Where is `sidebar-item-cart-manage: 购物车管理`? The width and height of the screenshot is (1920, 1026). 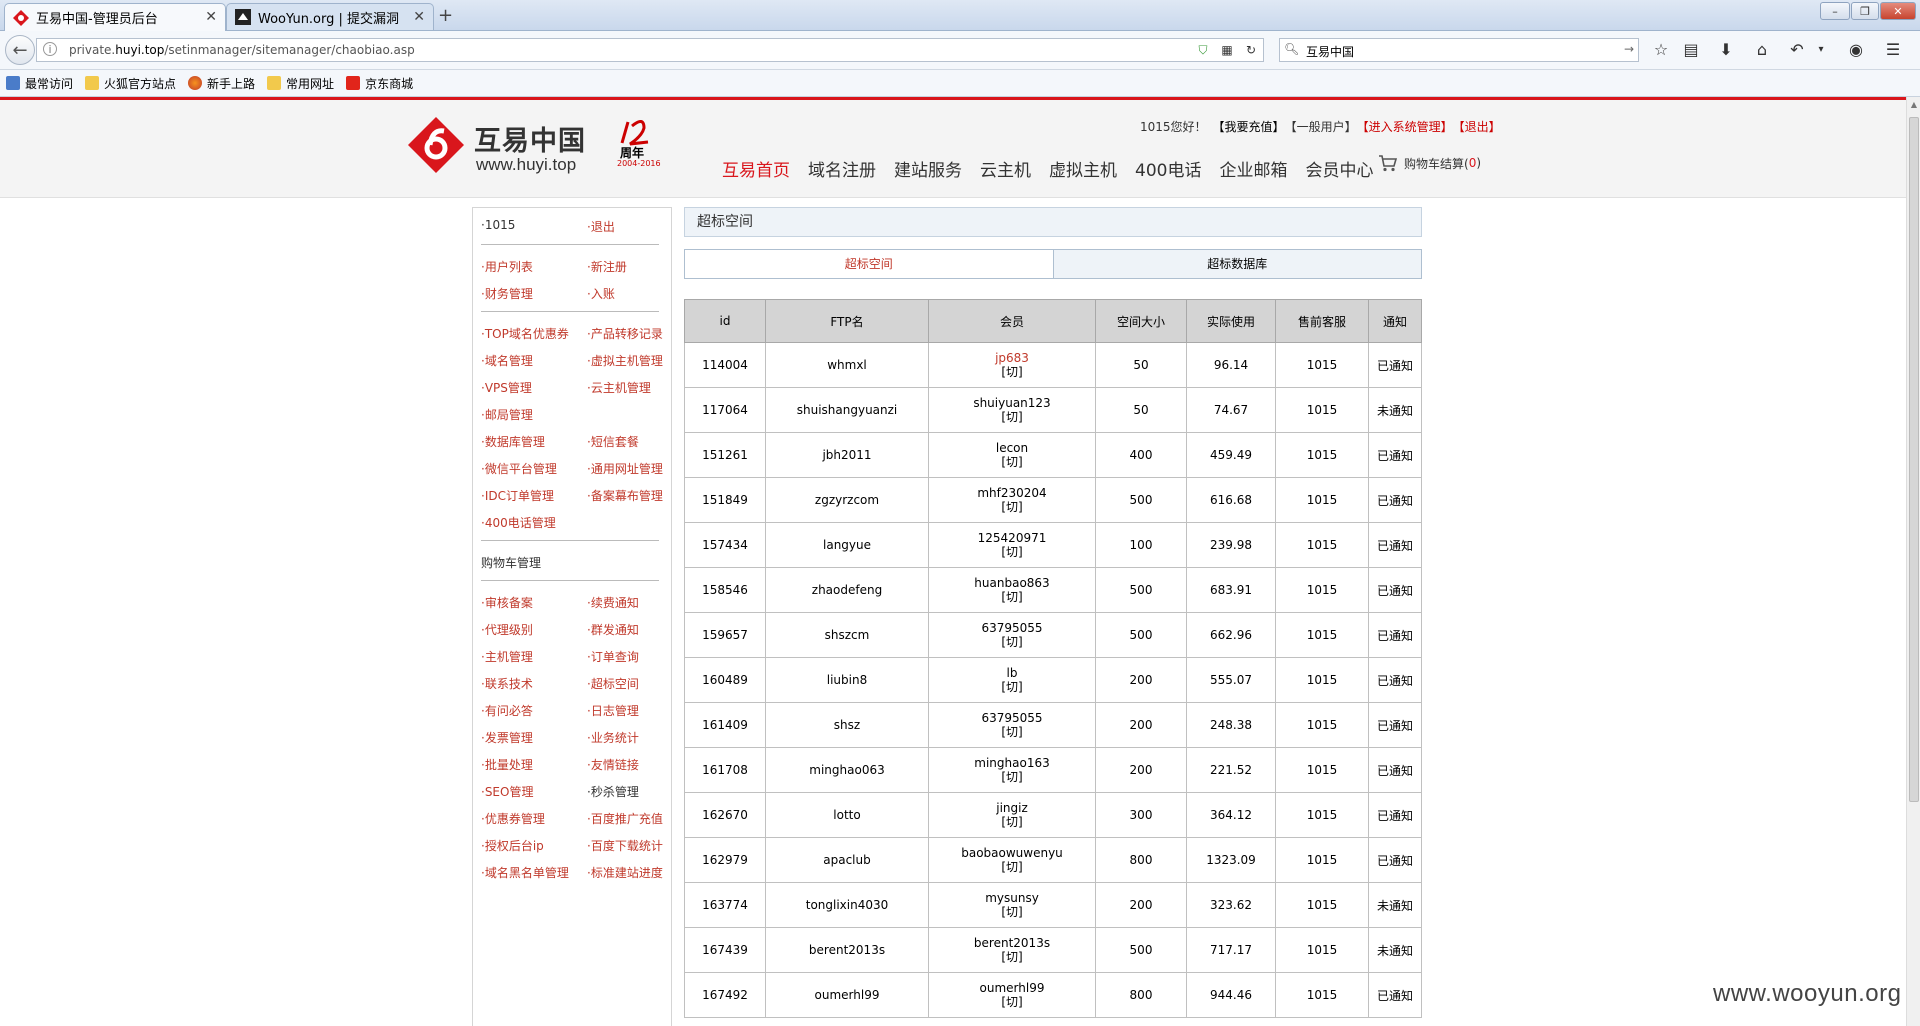 sidebar-item-cart-manage: 购物车管理 is located at coordinates (511, 562).